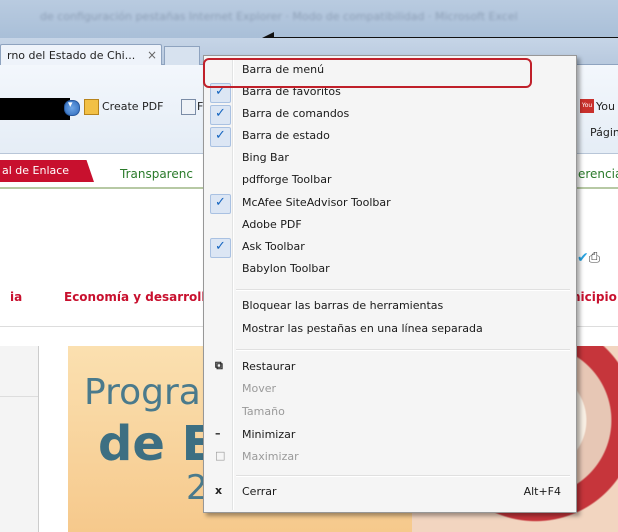 Image resolution: width=618 pixels, height=532 pixels. I want to click on nav-item-partial: ia, so click(16, 297).